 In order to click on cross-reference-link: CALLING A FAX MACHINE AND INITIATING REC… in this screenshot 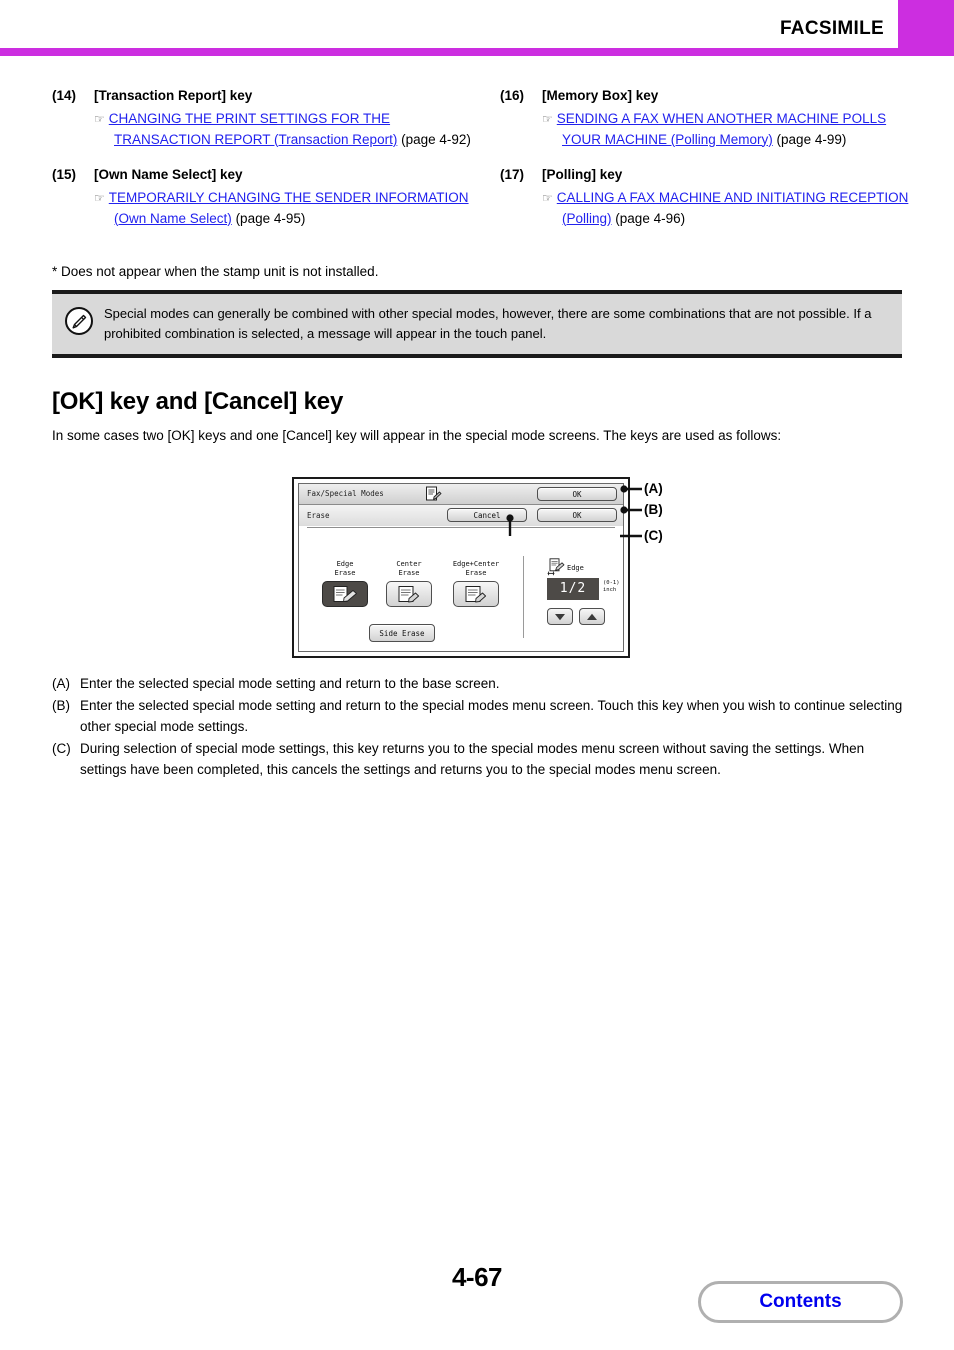, I will do `click(733, 208)`.